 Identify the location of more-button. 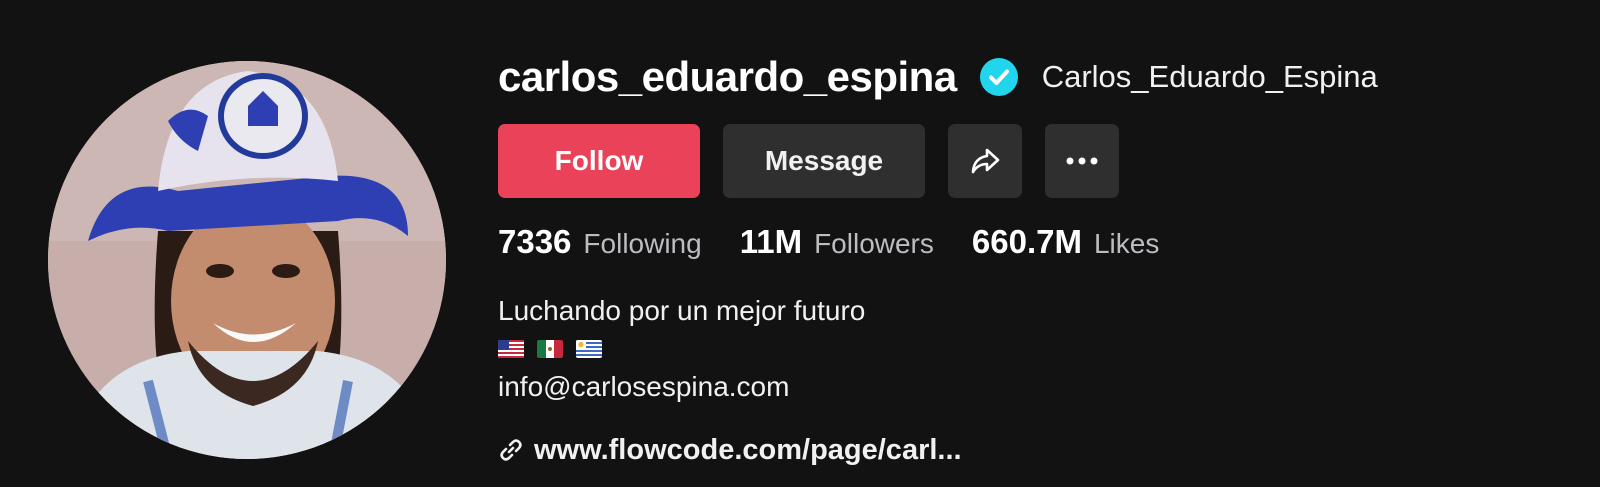
(1082, 161).